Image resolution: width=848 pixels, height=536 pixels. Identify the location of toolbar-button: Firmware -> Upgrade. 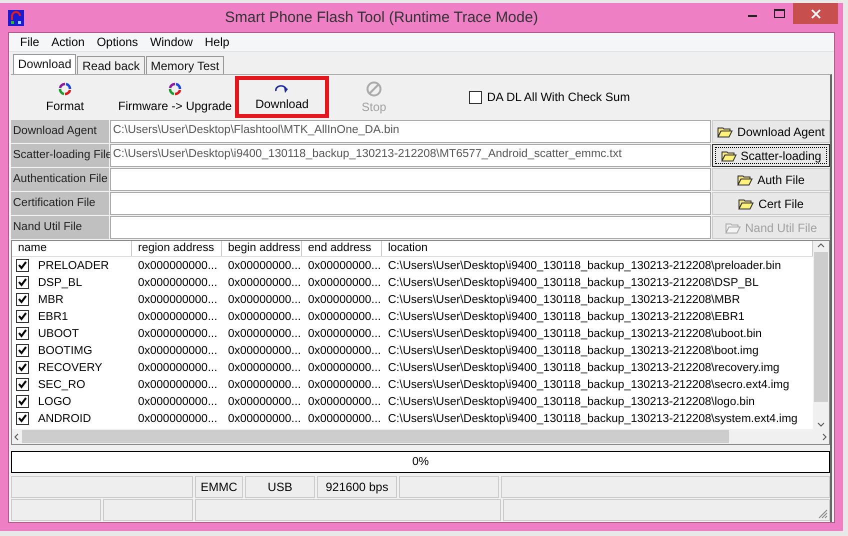
(175, 97).